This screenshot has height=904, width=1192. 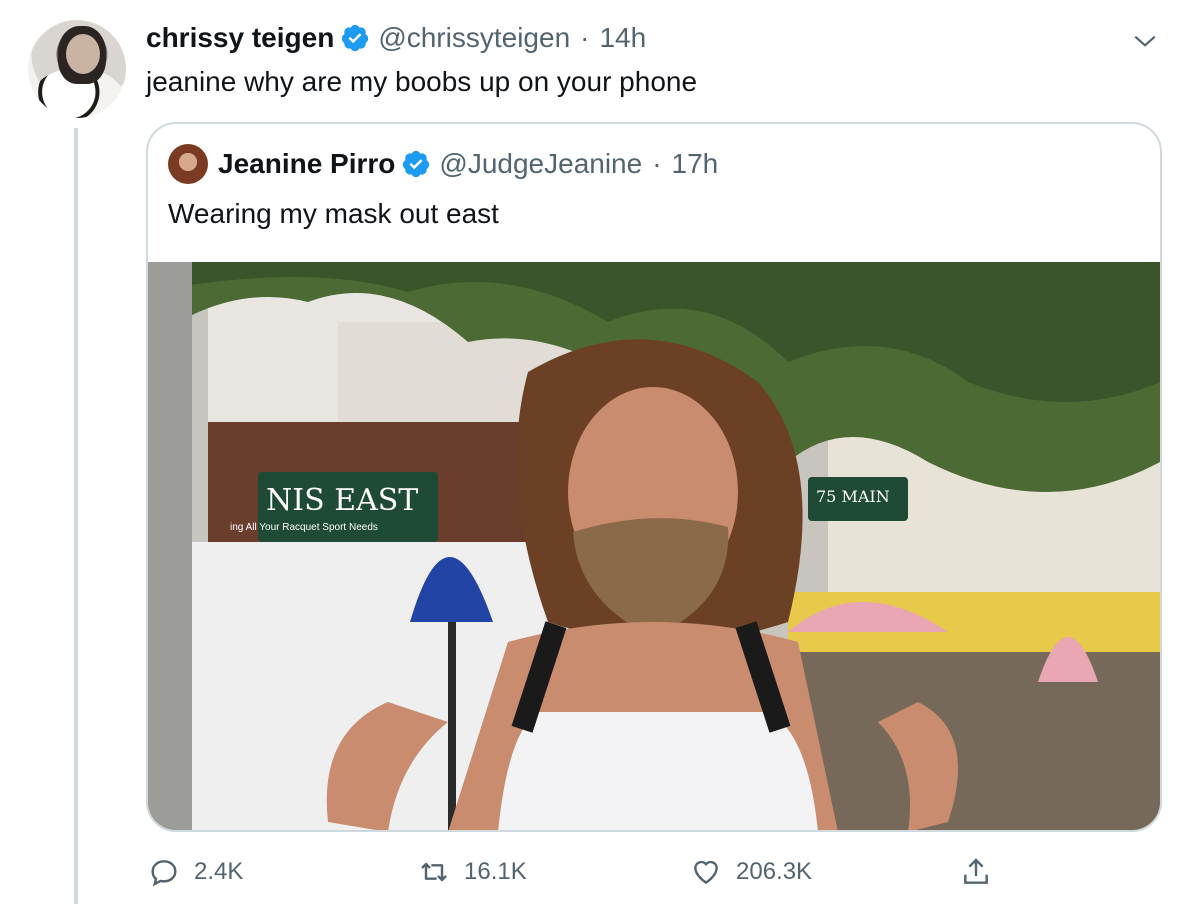 What do you see at coordinates (495, 871) in the screenshot?
I see `retweet-count: 16.1K` at bounding box center [495, 871].